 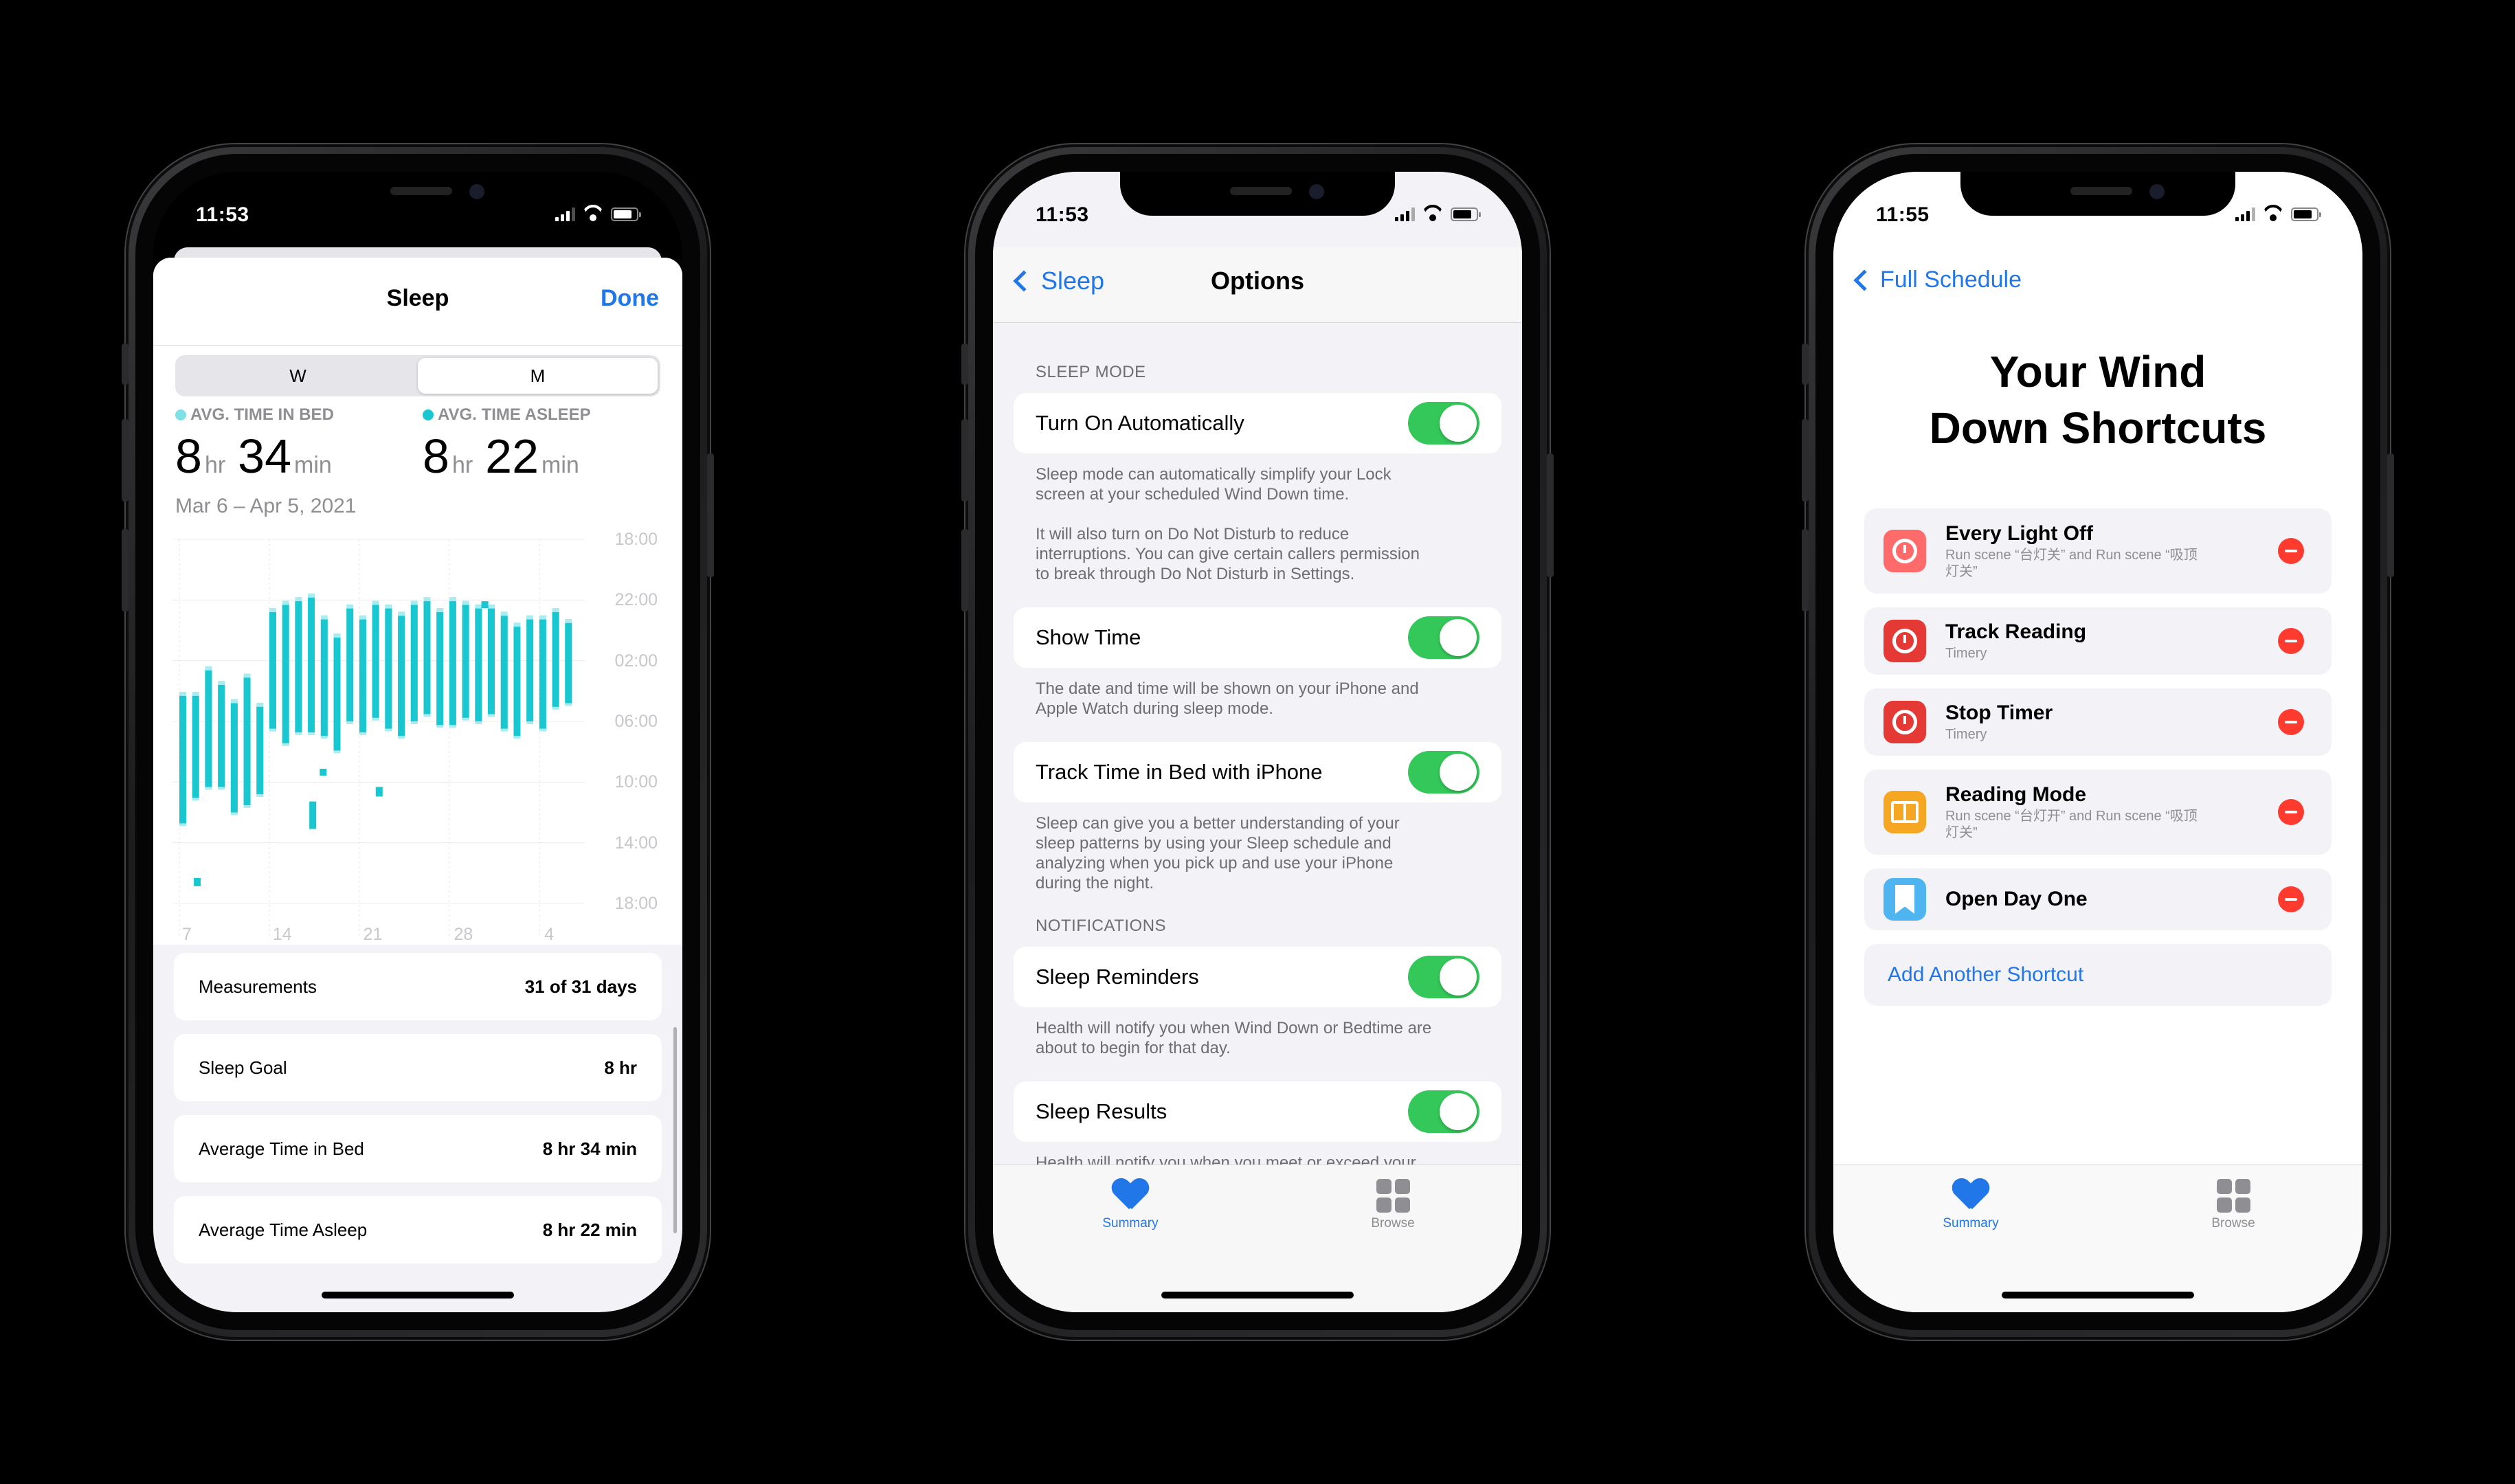 I want to click on toggle-track-time-in-bed, so click(x=1443, y=772).